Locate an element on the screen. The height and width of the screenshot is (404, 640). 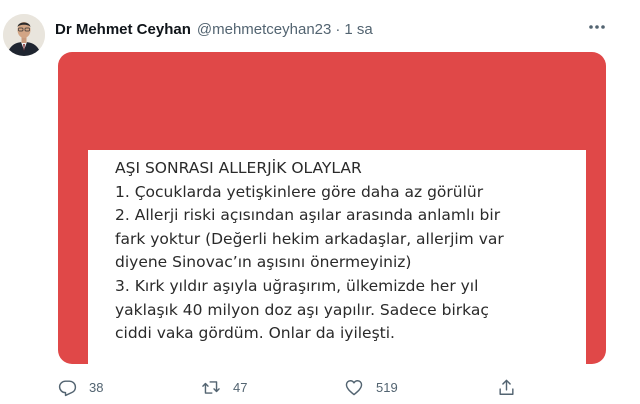
like-count: 519 is located at coordinates (387, 387).